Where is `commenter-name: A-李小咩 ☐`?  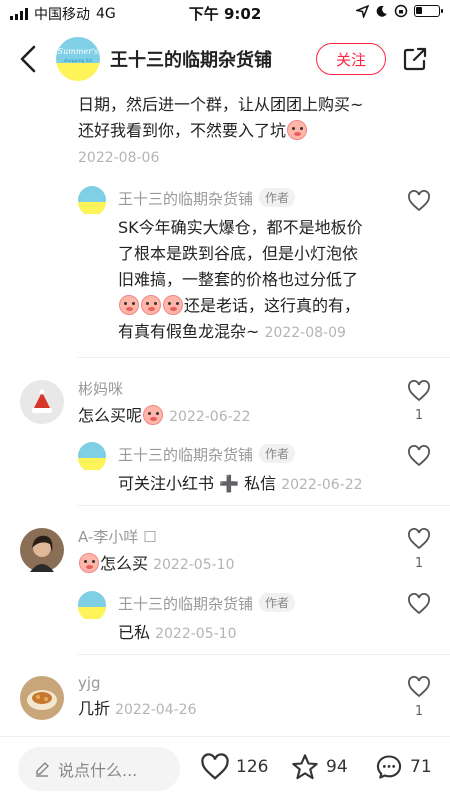 commenter-name: A-李小咩 ☐ is located at coordinates (156, 536).